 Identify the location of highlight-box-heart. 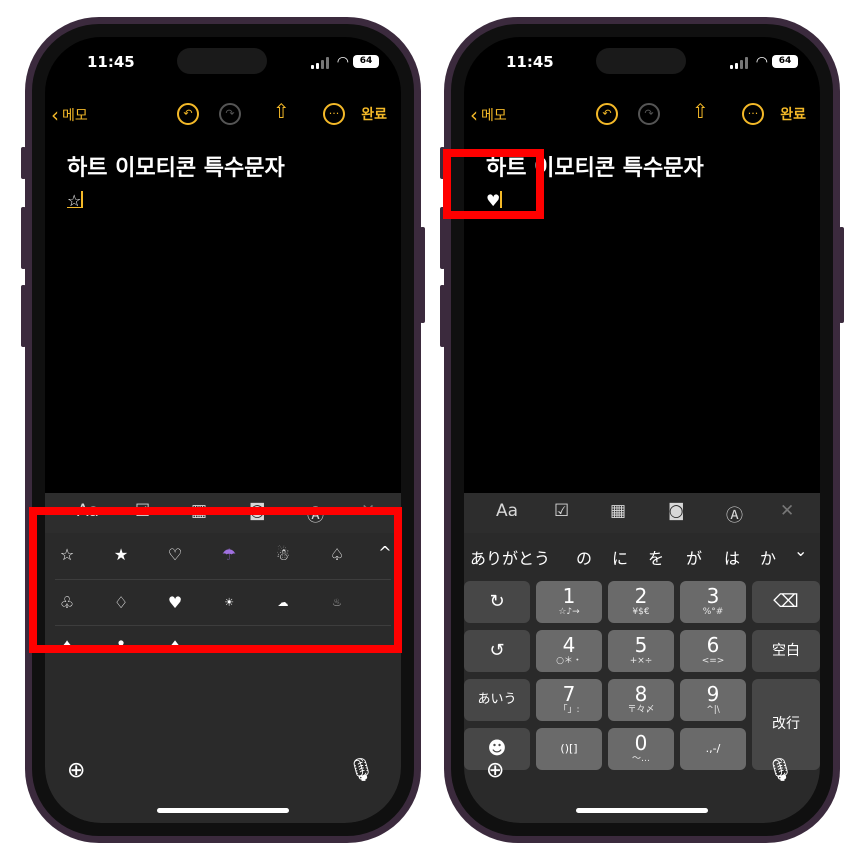
(493, 184).